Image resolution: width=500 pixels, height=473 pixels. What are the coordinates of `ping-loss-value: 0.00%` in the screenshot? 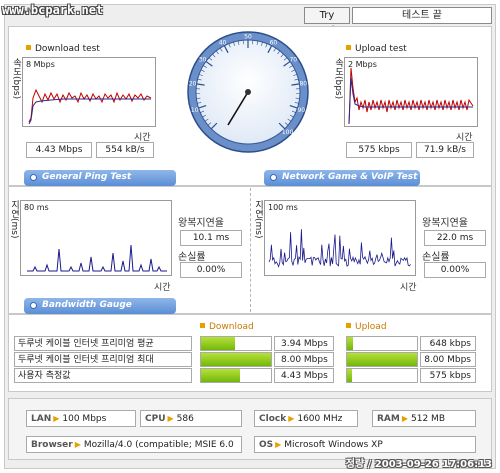 It's located at (211, 270).